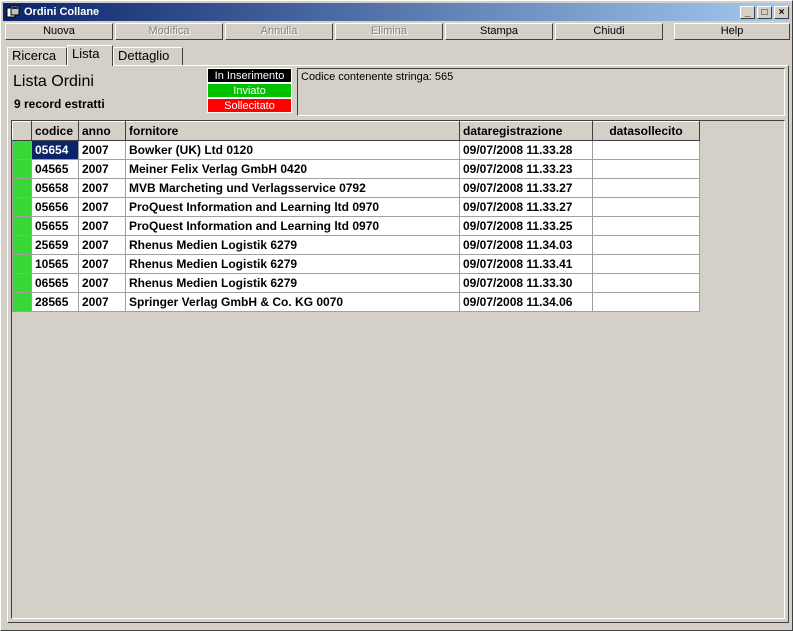 The height and width of the screenshot is (631, 793). What do you see at coordinates (55, 150) in the screenshot?
I see `cell-codice: 05654` at bounding box center [55, 150].